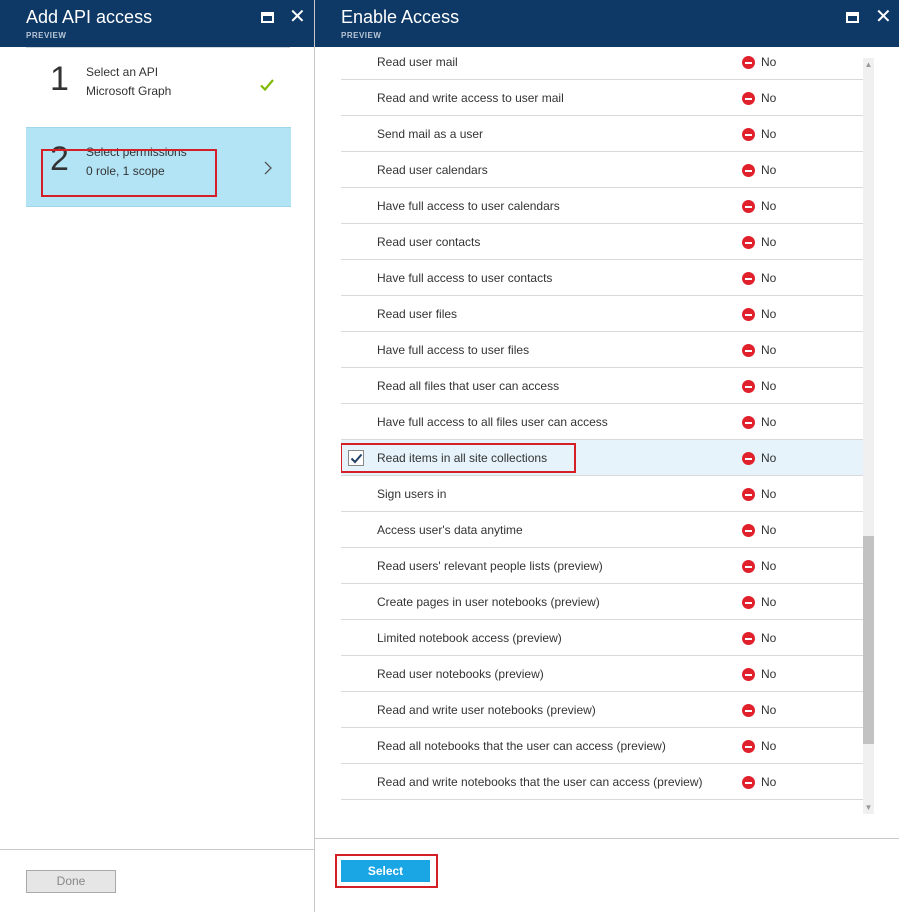 The height and width of the screenshot is (912, 899). What do you see at coordinates (868, 64) in the screenshot?
I see `scroll-up-icon: ▲` at bounding box center [868, 64].